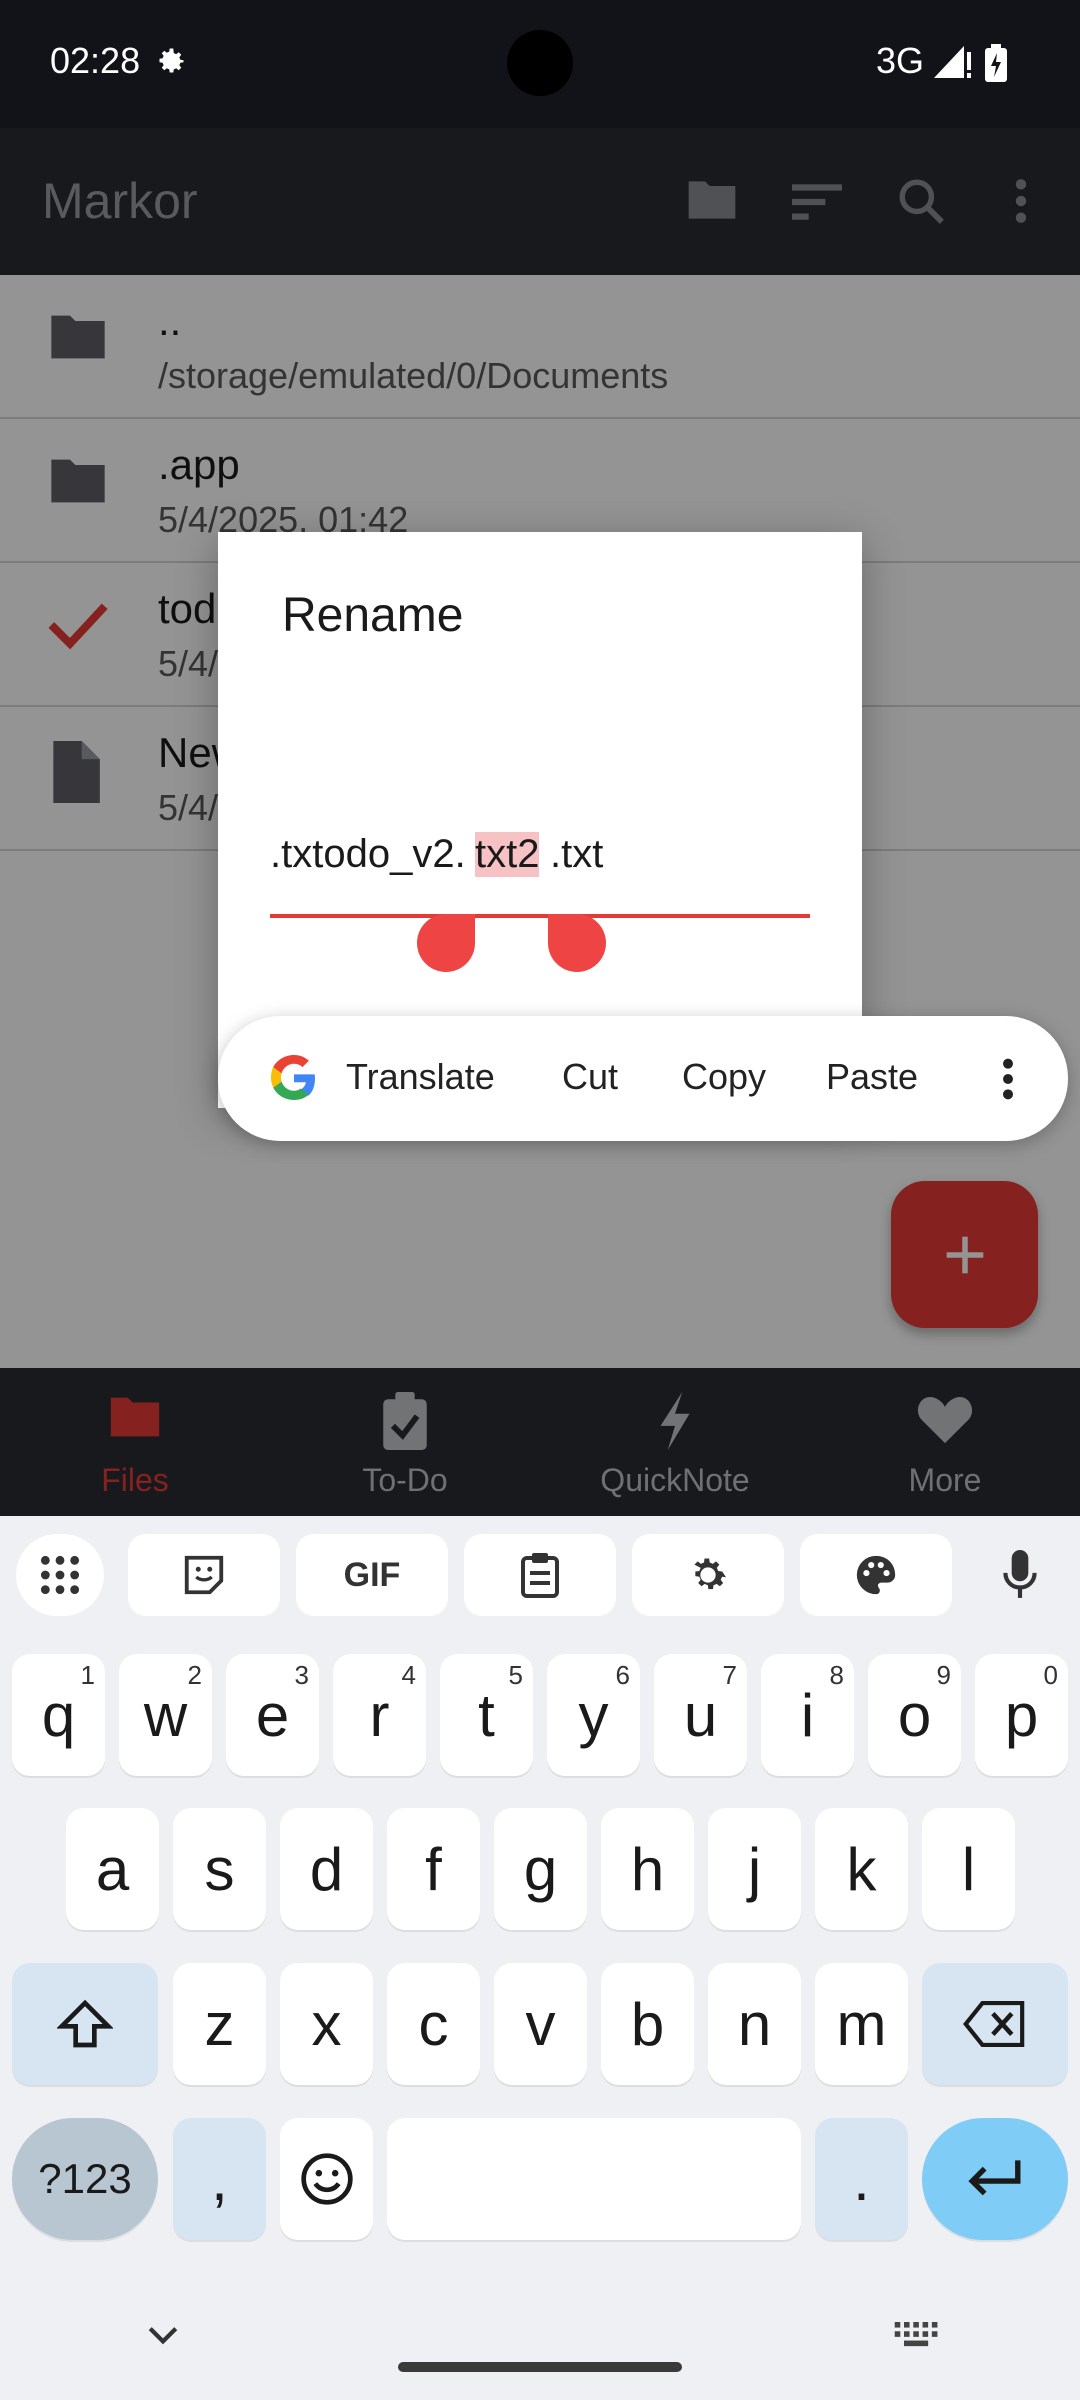 The image size is (1080, 2400). Describe the element at coordinates (1008, 1081) in the screenshot. I see `more-options-icon` at that location.